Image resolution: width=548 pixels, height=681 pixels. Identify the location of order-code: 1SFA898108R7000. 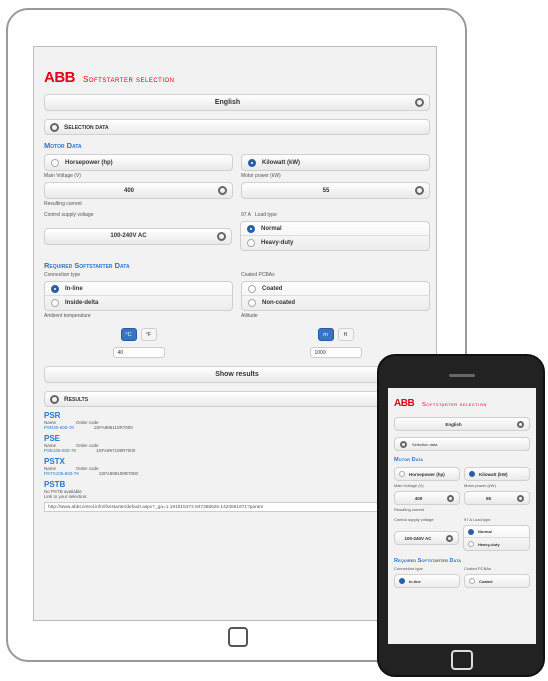
(118, 473).